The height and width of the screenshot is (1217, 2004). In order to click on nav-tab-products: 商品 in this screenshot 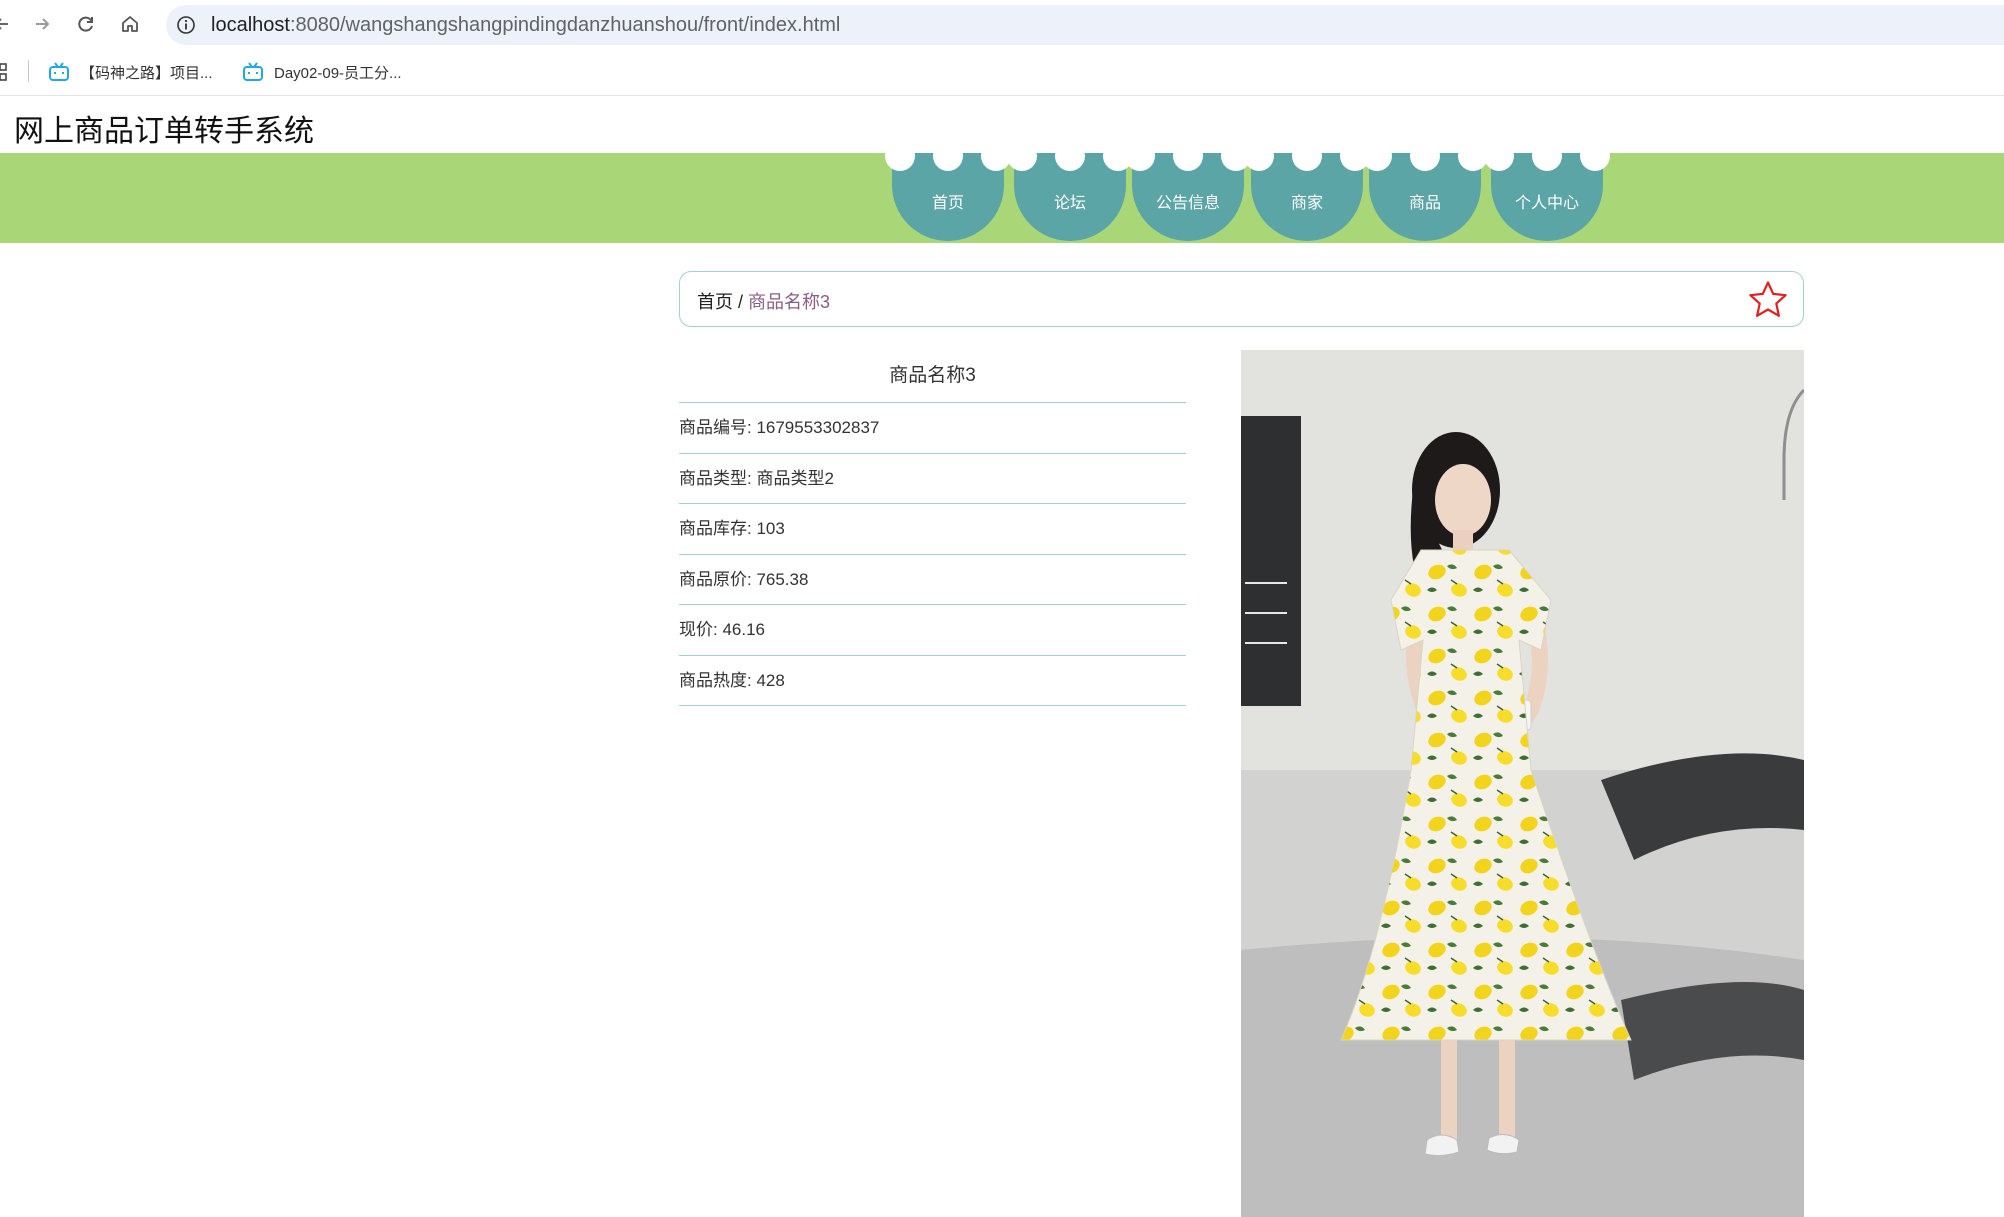, I will do `click(1425, 191)`.